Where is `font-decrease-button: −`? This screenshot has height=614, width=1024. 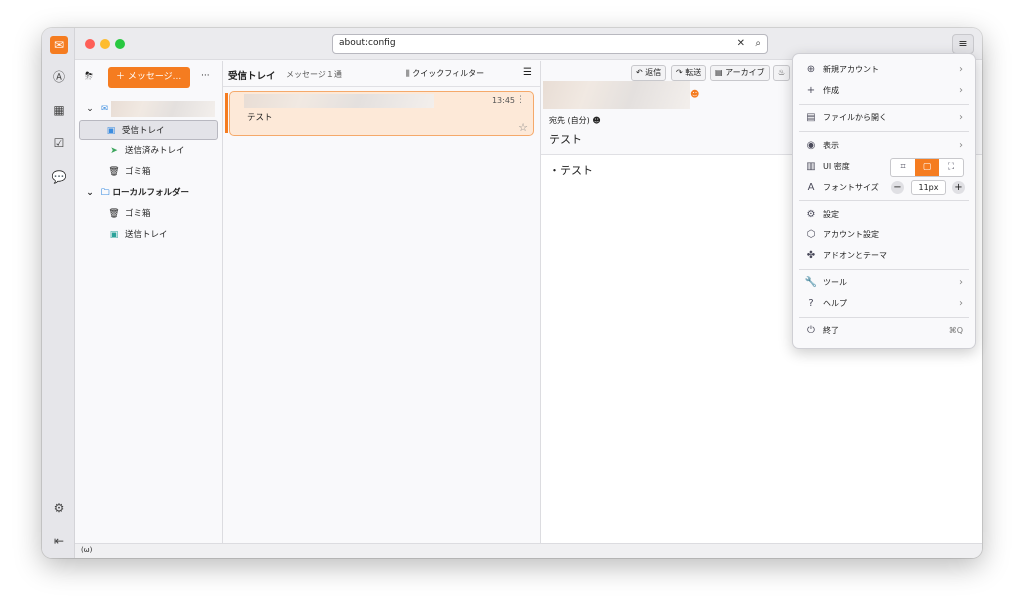 font-decrease-button: − is located at coordinates (897, 187).